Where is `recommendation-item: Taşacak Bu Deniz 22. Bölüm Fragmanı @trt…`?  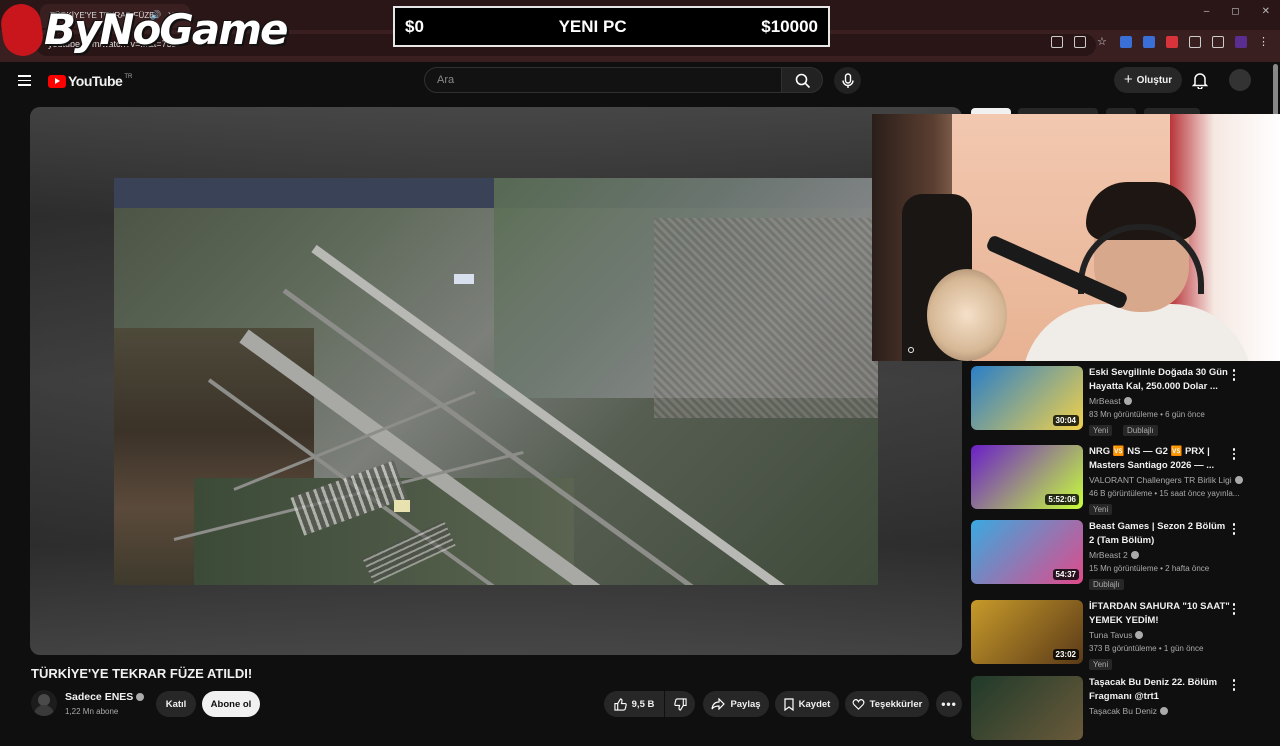
recommendation-item: Taşacak Bu Deniz 22. Bölüm Fragmanı @trt… is located at coordinates (1121, 711).